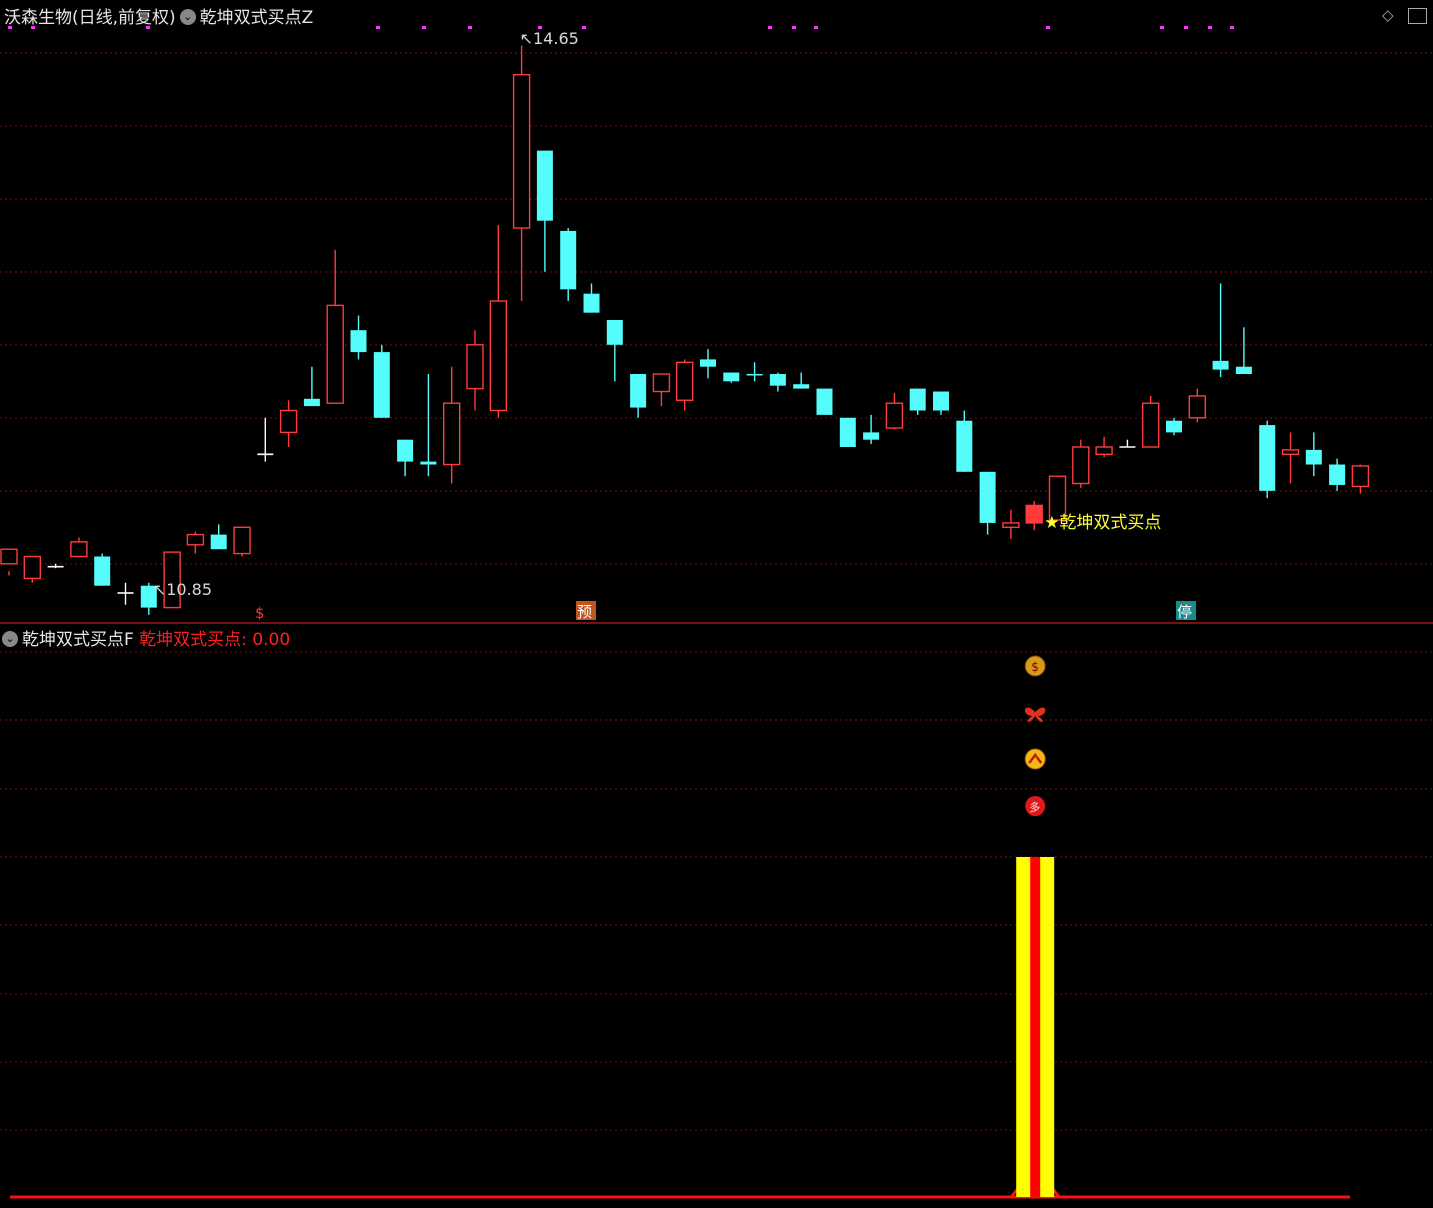  I want to click on money-bag-symbol: $, so click(1035, 667).